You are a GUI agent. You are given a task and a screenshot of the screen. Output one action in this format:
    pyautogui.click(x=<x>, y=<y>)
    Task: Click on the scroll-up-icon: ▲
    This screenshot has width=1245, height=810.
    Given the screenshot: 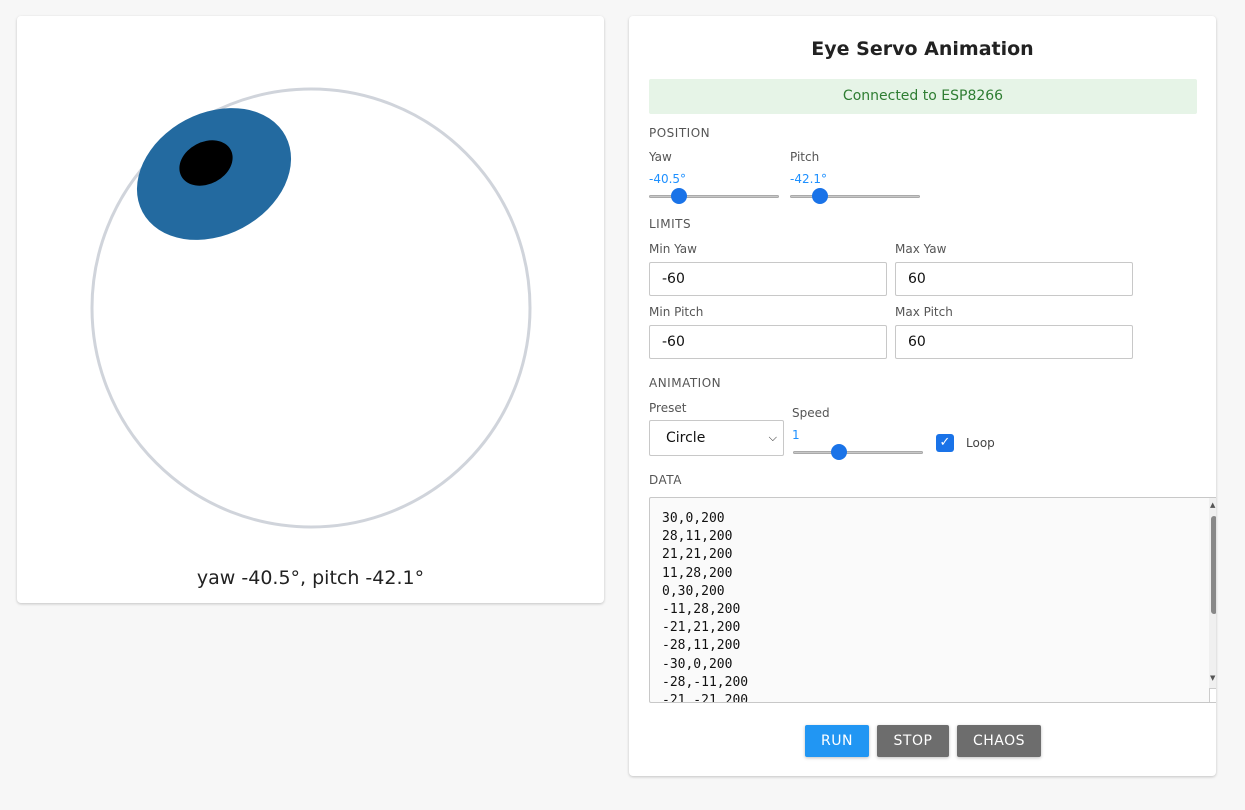 What is the action you would take?
    pyautogui.click(x=1212, y=505)
    